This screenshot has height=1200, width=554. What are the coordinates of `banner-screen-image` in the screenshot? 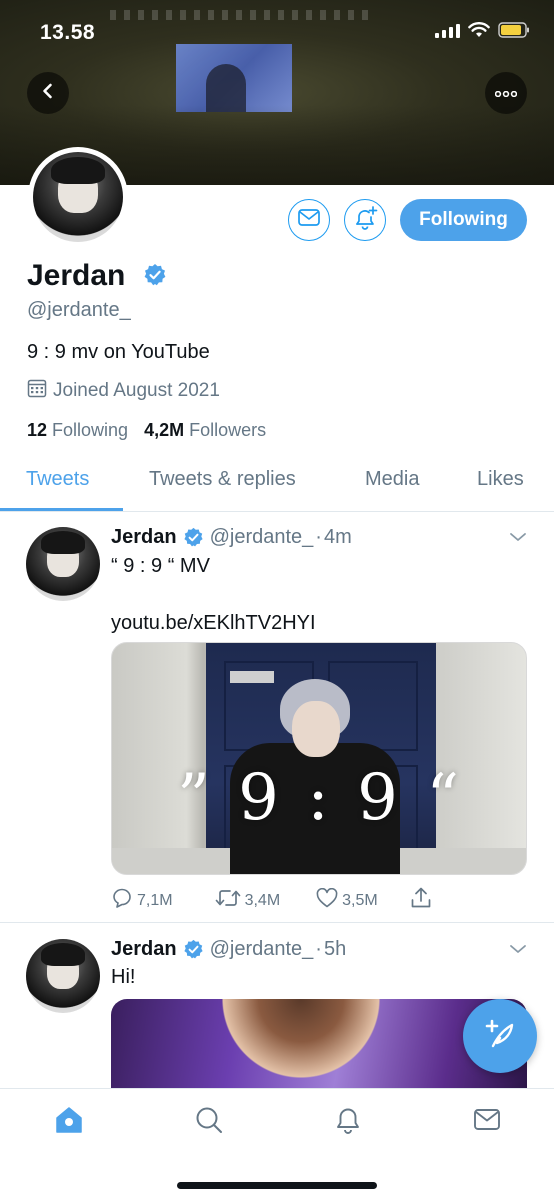 It's located at (234, 78).